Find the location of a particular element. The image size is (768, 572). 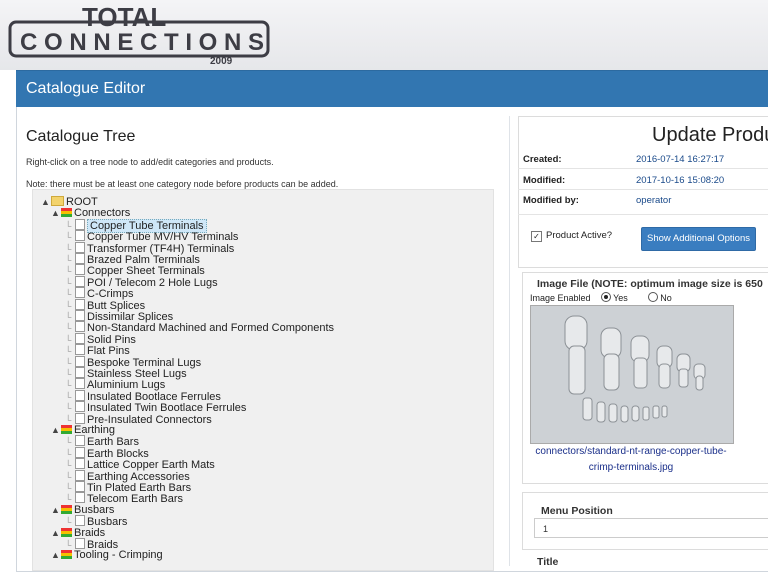

tree-category: ▲ Earthing is located at coordinates (83, 430).